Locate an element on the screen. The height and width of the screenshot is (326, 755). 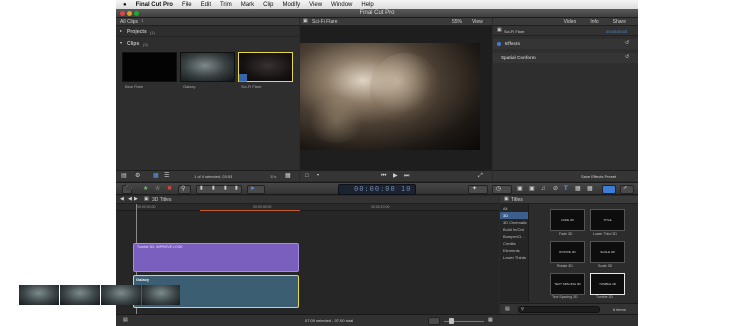
menu-edit: Edit is located at coordinates (206, 5).